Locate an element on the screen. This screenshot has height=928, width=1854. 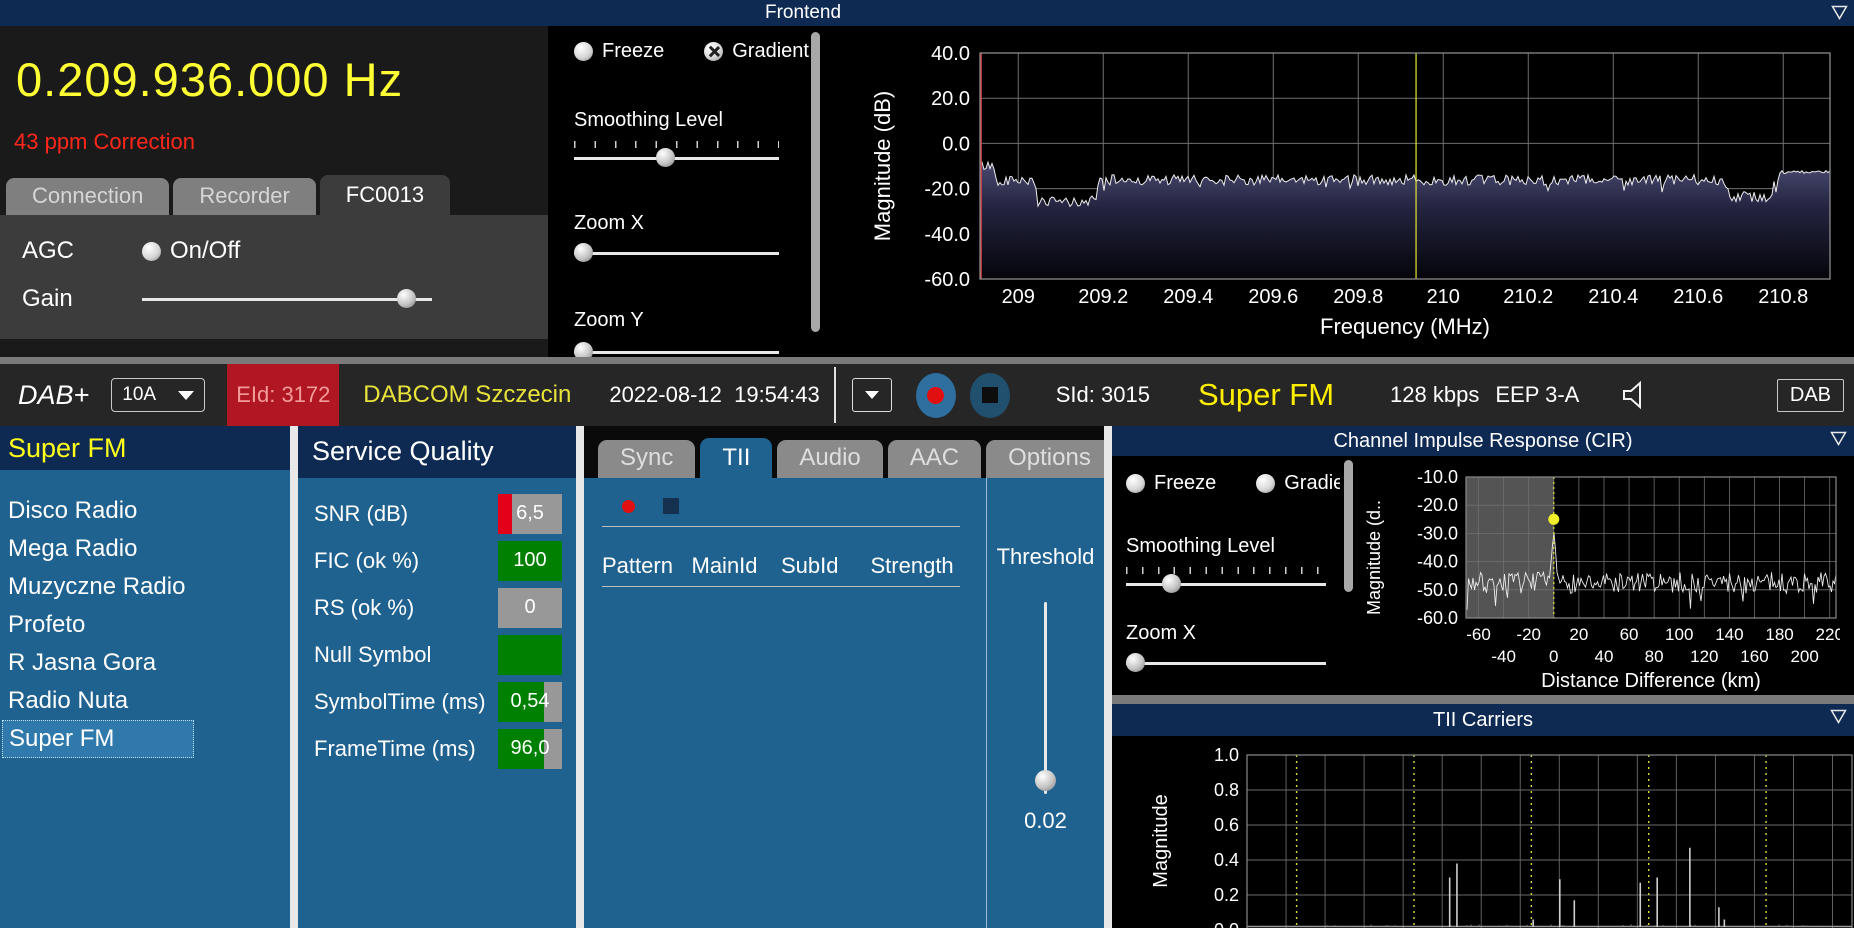
gain-slider is located at coordinates (287, 299).